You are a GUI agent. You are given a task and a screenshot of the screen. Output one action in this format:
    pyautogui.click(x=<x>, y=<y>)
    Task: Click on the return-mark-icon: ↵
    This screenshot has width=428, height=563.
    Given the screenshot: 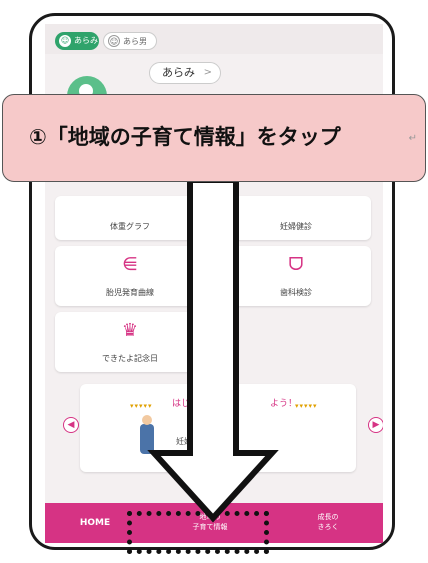 What is the action you would take?
    pyautogui.click(x=412, y=138)
    